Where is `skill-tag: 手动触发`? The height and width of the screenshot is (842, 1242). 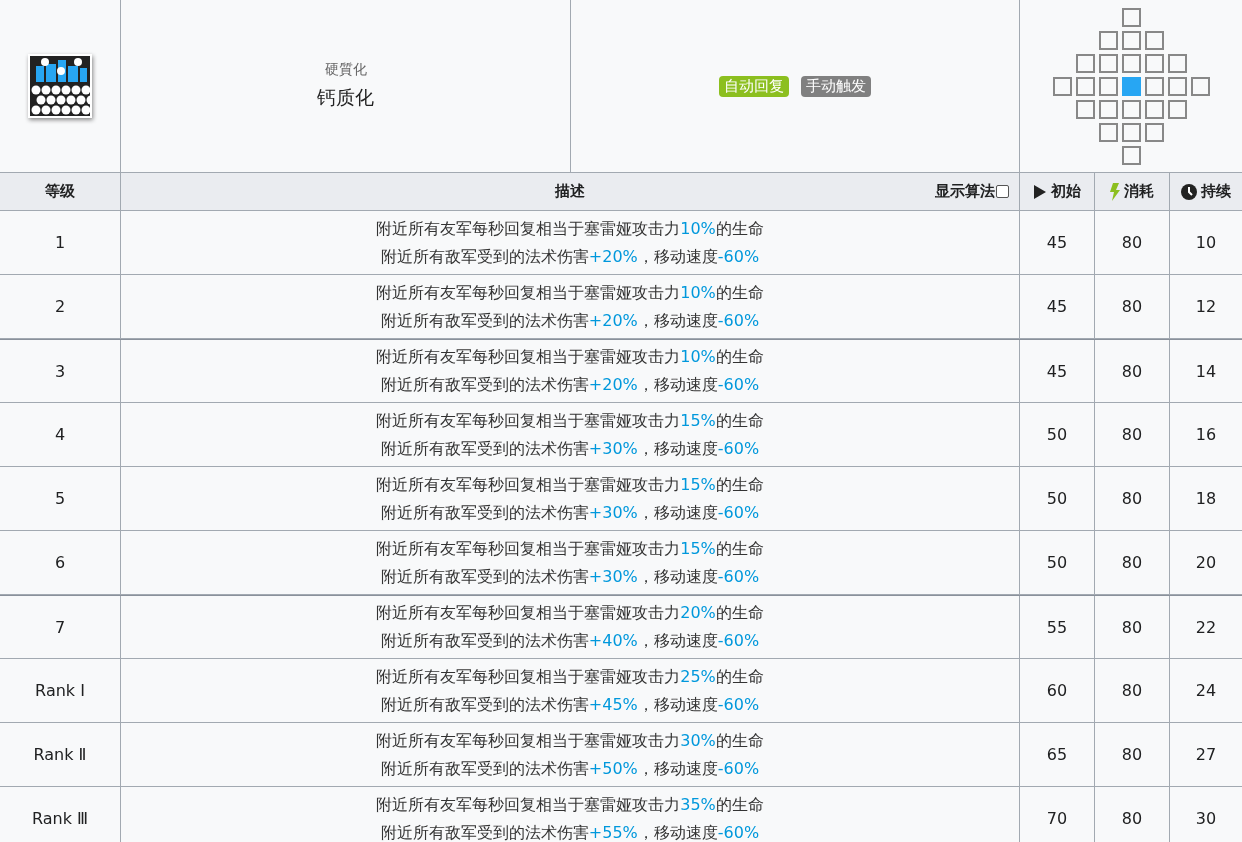 skill-tag: 手动触发 is located at coordinates (836, 86).